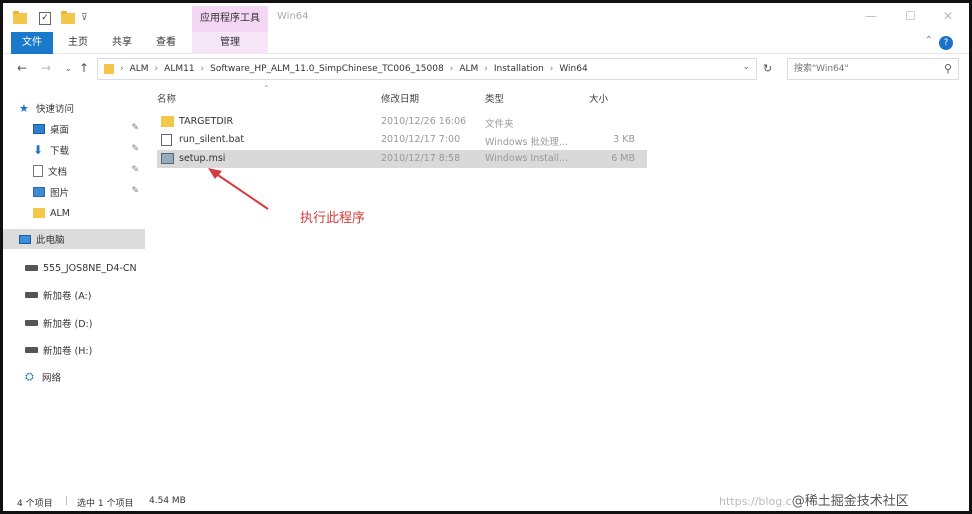  What do you see at coordinates (767, 68) in the screenshot?
I see `refresh-icon: ↻` at bounding box center [767, 68].